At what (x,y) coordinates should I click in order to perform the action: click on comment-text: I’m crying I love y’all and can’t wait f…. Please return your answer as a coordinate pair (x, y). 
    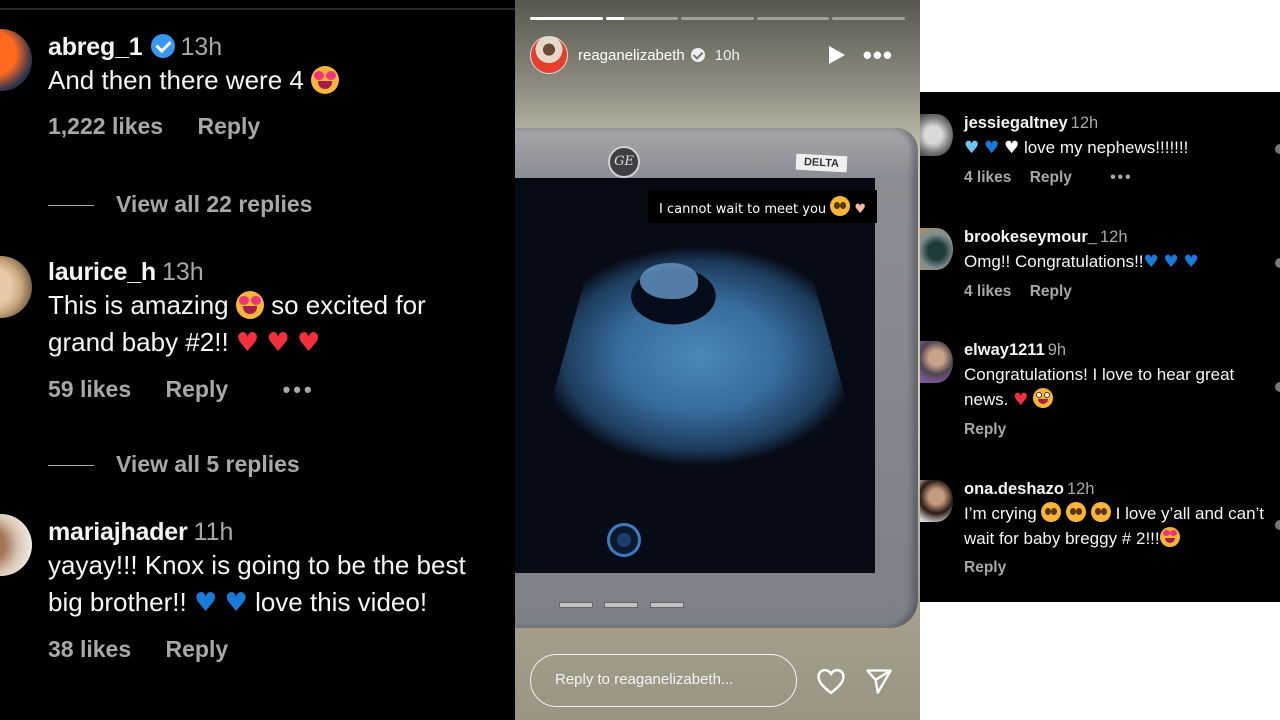
    Looking at the image, I should click on (1119, 526).